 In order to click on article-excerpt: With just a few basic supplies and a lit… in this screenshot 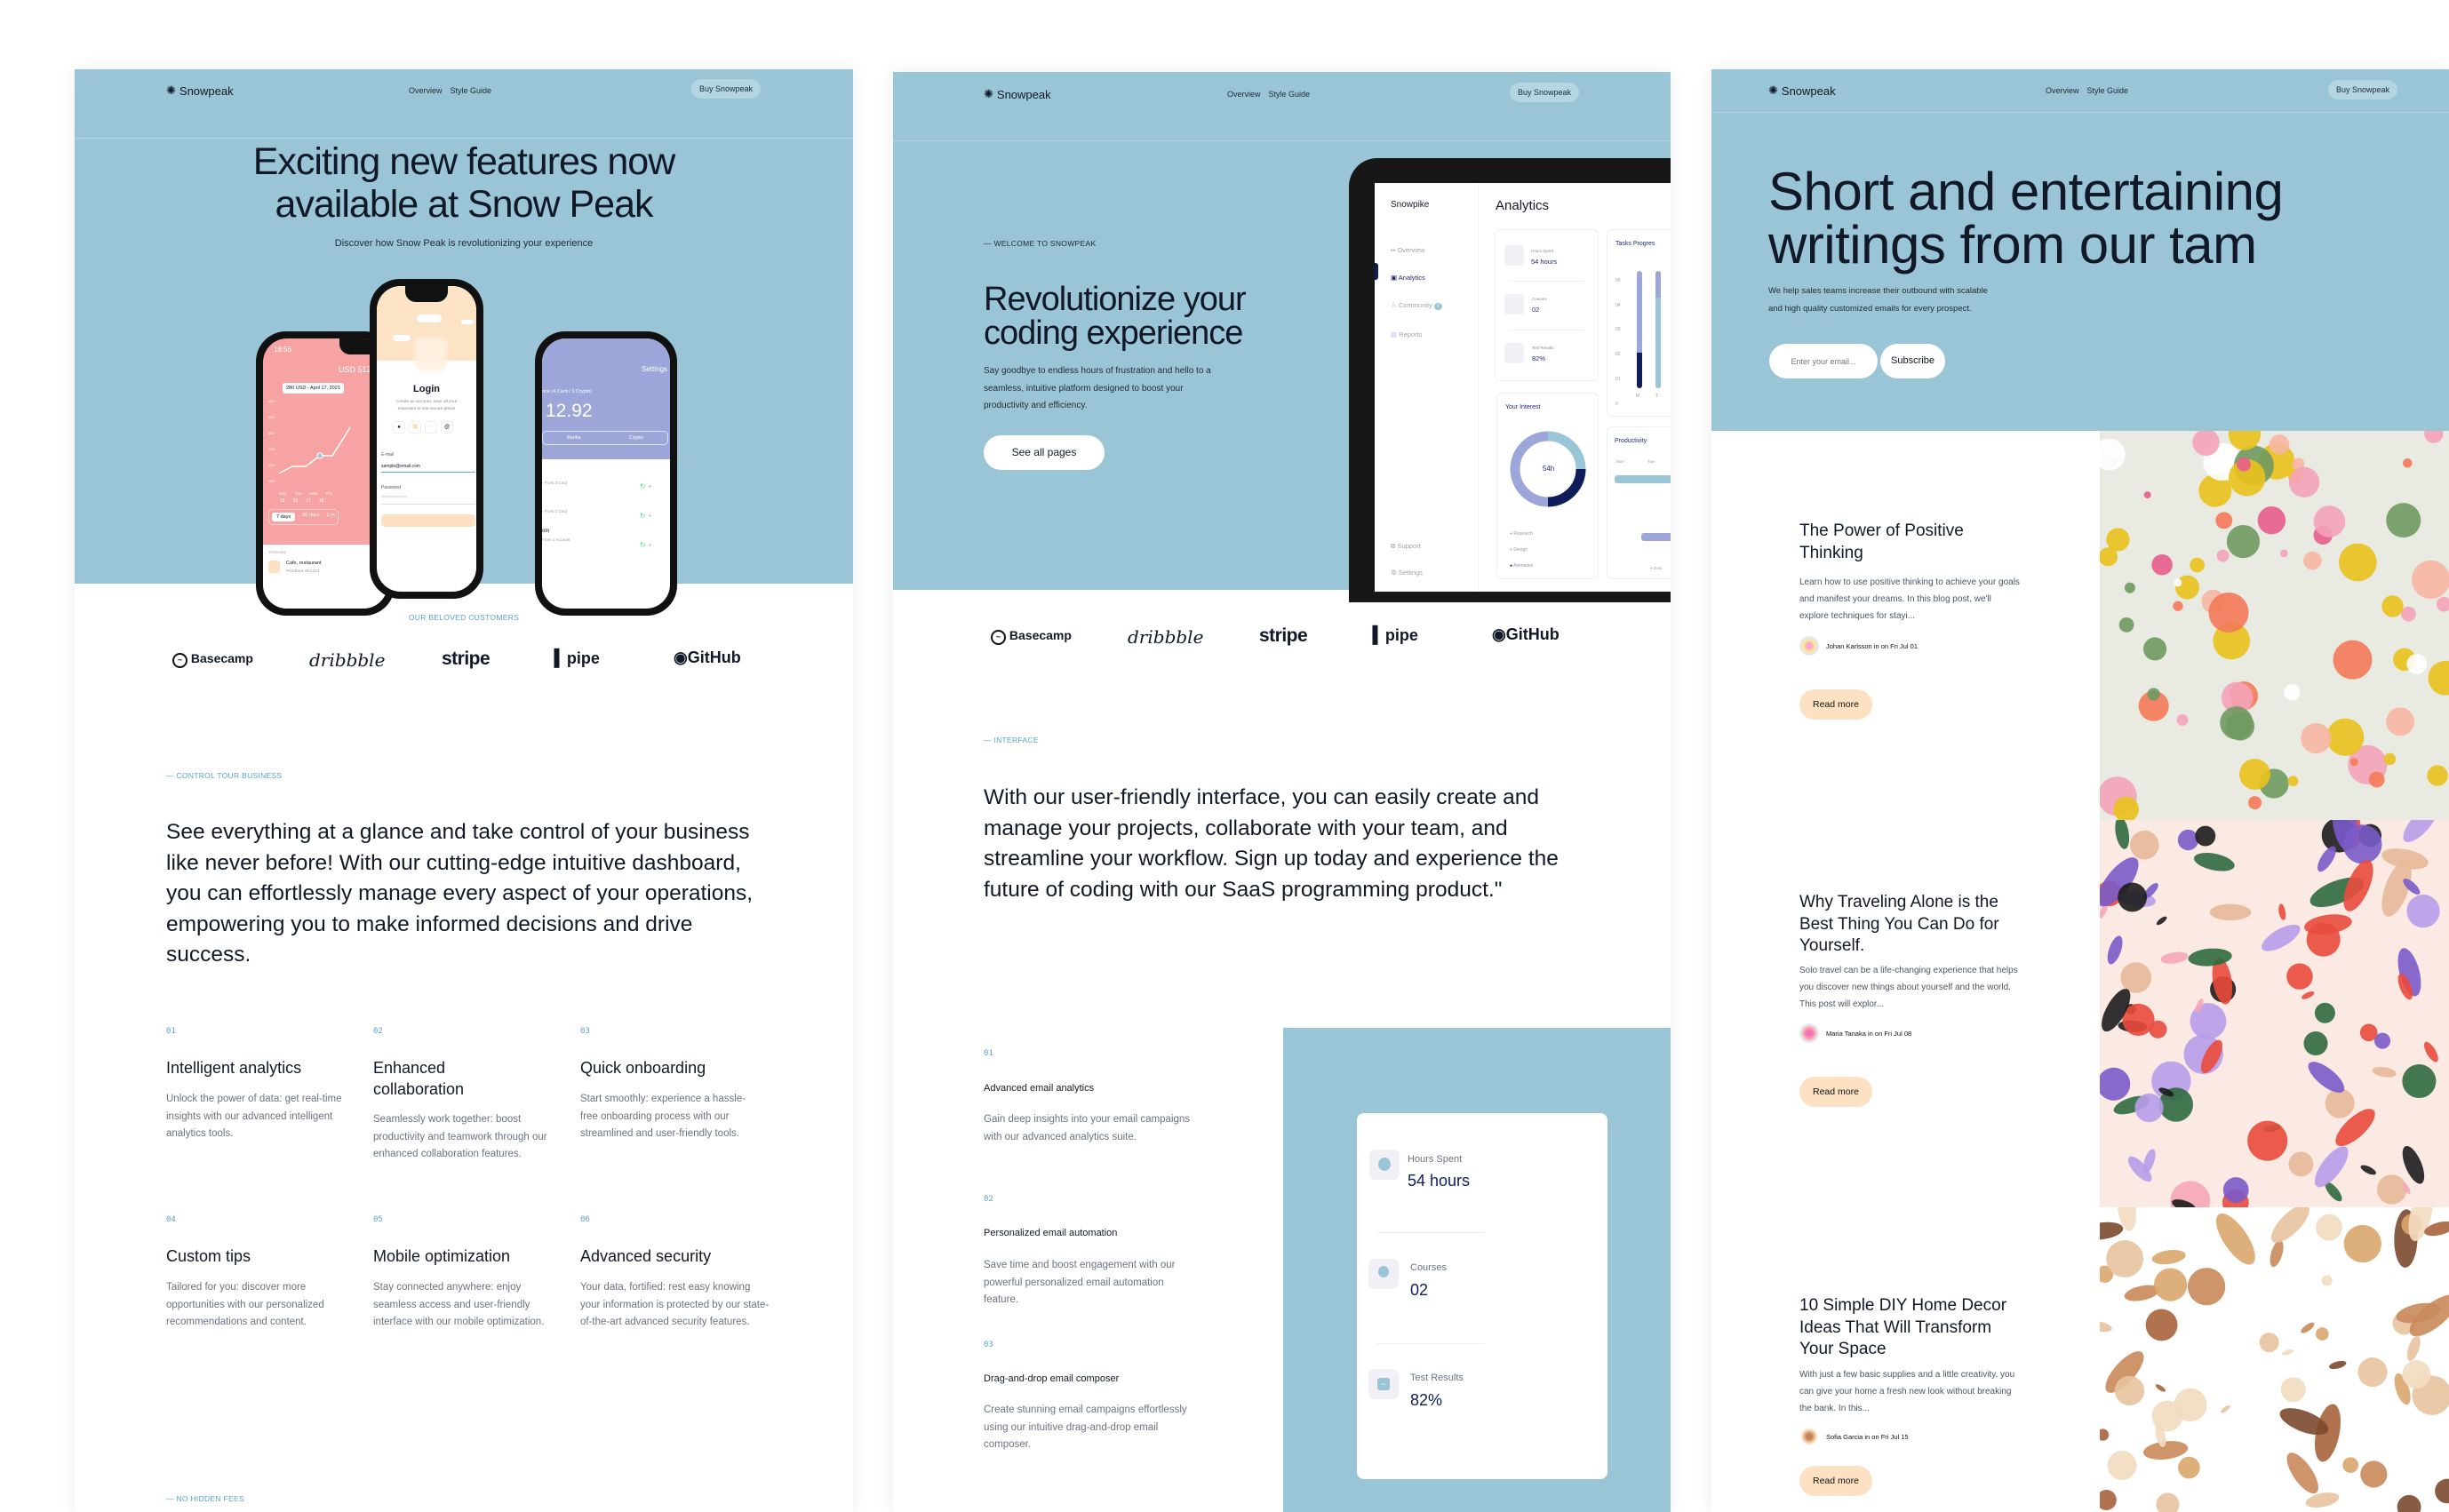, I will do `click(1907, 1391)`.